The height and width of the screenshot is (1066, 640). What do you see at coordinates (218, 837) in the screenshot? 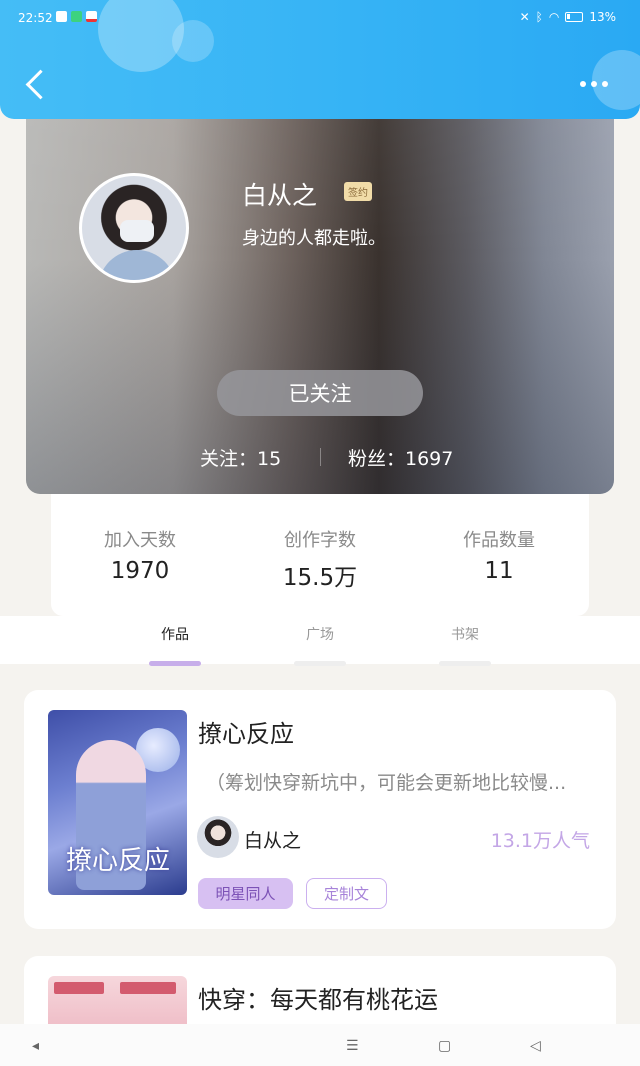
I see `author-avatar` at bounding box center [218, 837].